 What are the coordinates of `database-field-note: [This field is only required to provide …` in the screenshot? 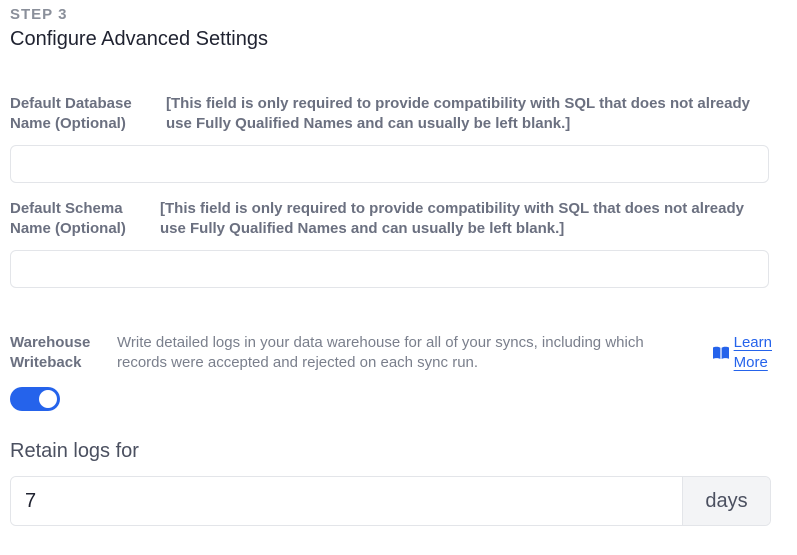 It's located at (458, 113).